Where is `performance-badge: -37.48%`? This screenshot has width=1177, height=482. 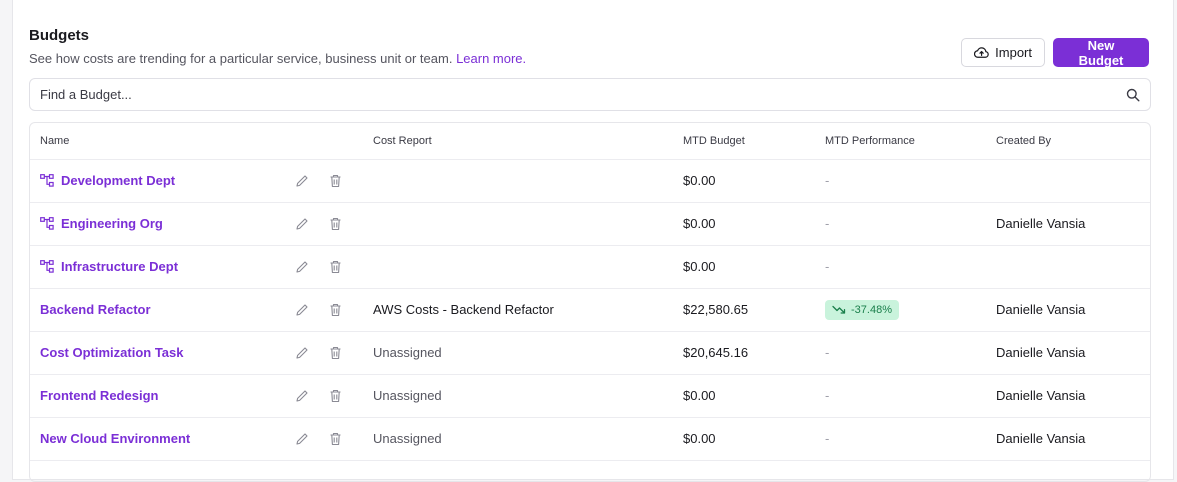 performance-badge: -37.48% is located at coordinates (862, 309).